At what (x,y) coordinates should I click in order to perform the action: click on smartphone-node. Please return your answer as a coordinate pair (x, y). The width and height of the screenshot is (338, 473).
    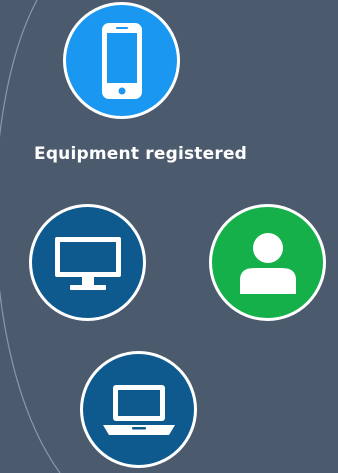
    Looking at the image, I should click on (121, 60).